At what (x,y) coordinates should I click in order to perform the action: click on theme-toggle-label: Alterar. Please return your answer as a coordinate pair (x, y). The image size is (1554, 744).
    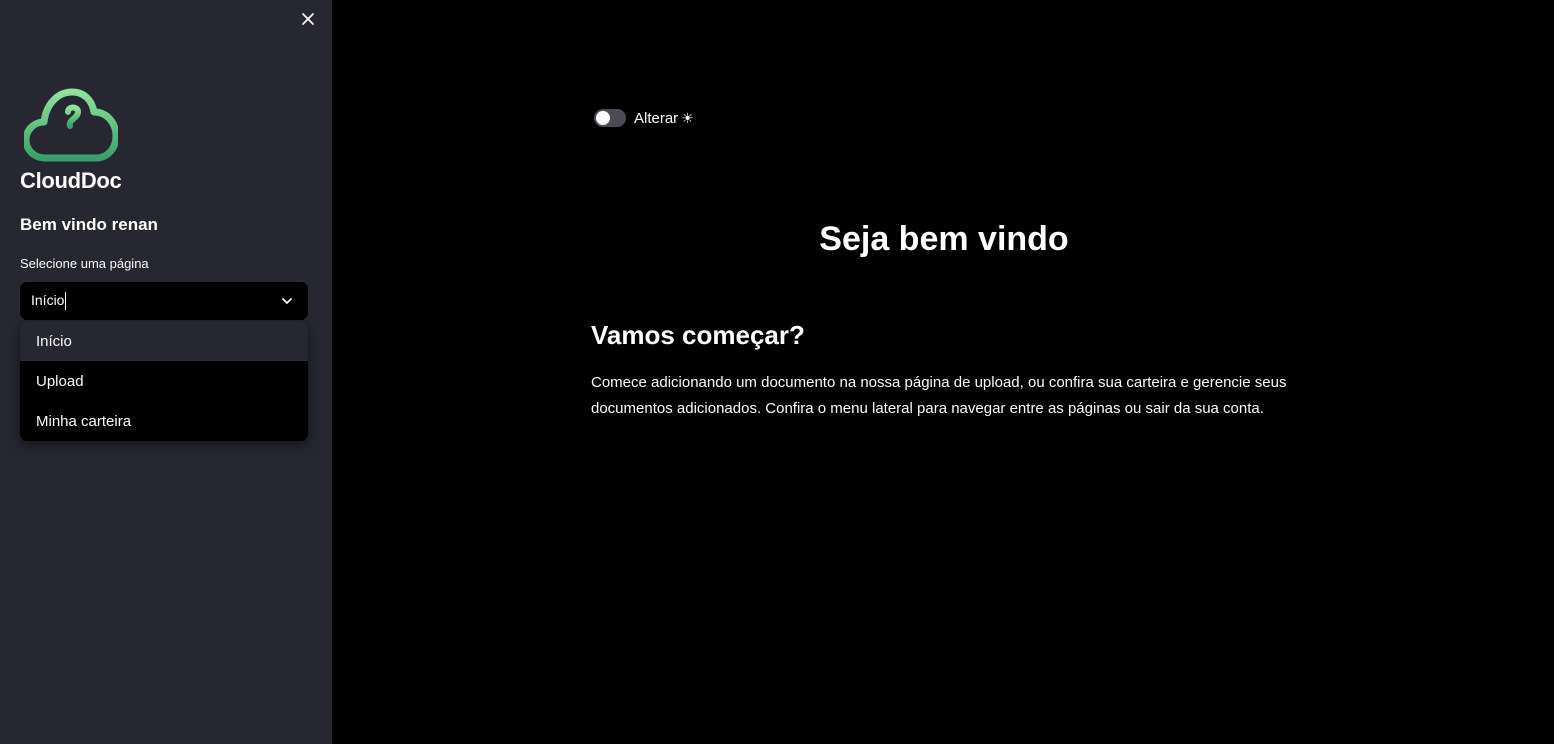
    Looking at the image, I should click on (656, 118).